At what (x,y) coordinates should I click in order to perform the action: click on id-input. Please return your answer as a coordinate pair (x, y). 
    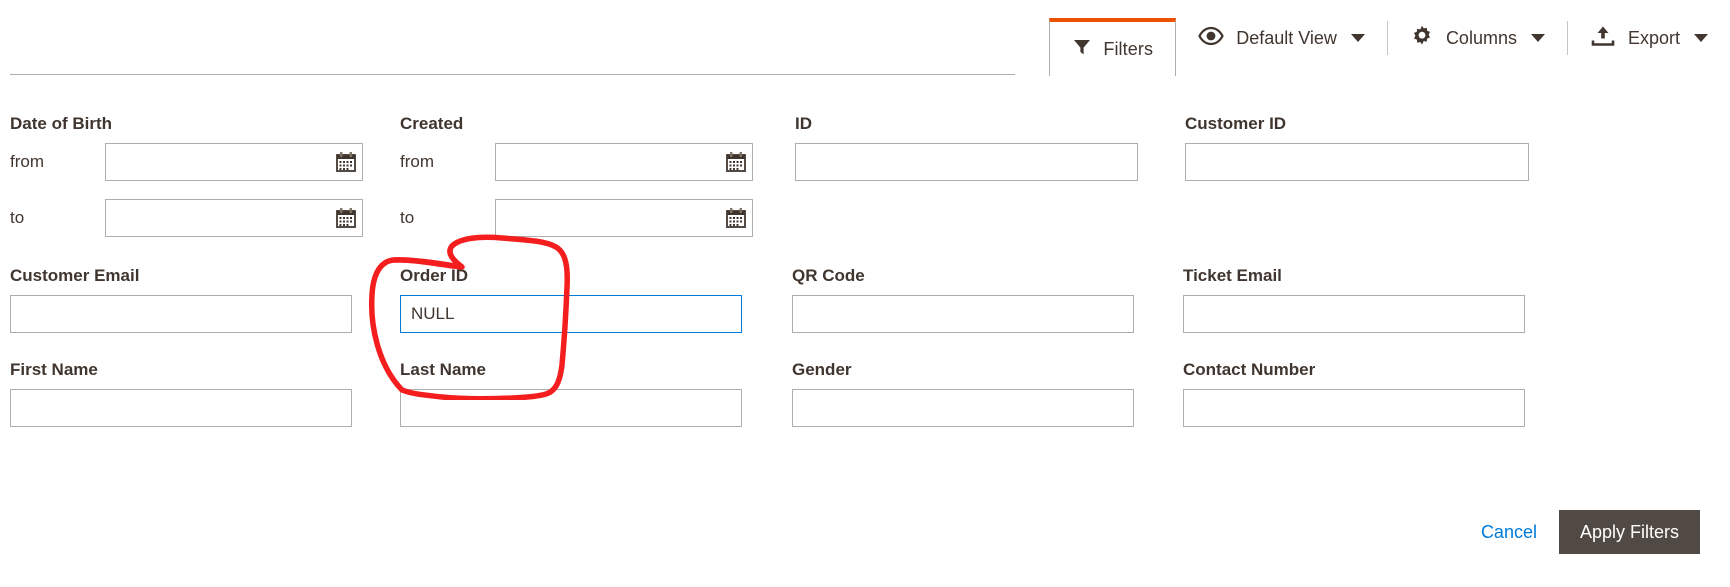
    Looking at the image, I should click on (966, 162).